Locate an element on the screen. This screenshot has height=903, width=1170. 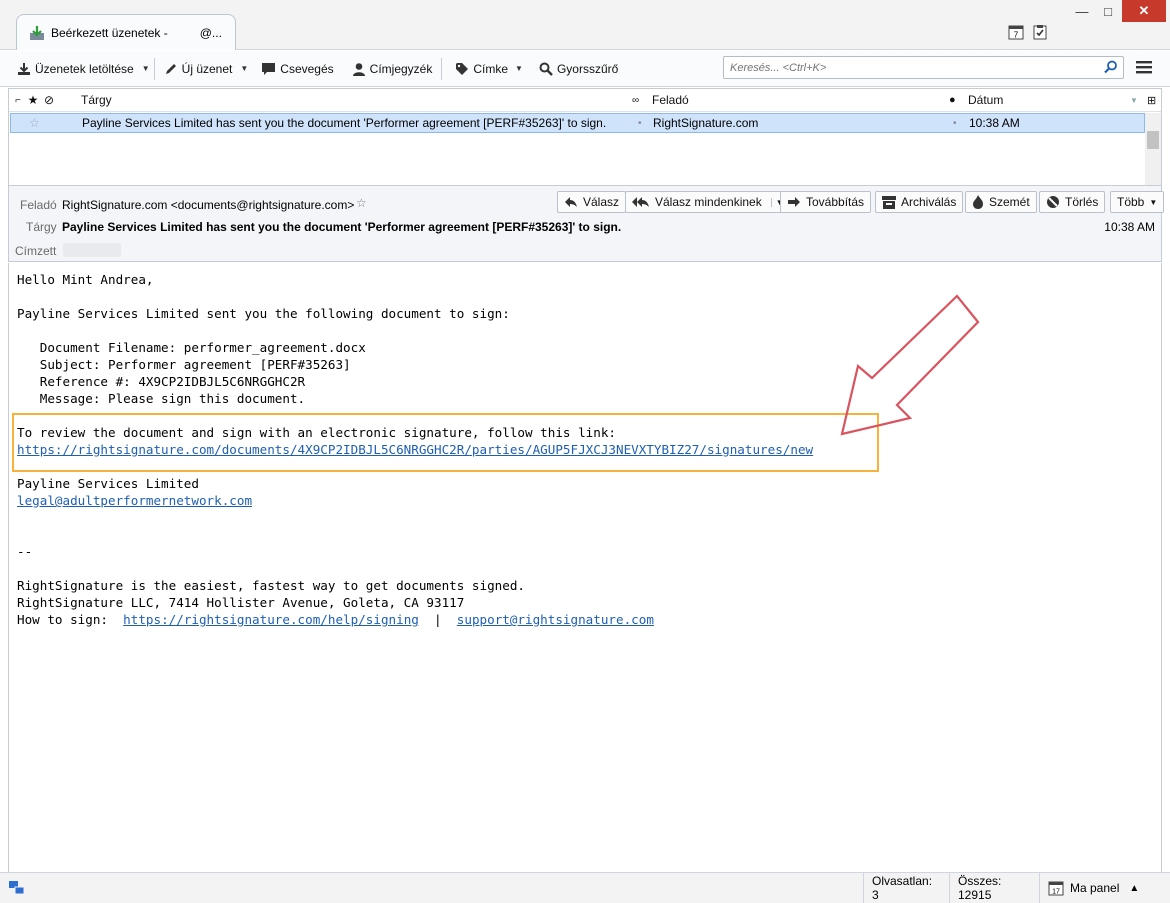
archive-button: Archiválás is located at coordinates (919, 202).